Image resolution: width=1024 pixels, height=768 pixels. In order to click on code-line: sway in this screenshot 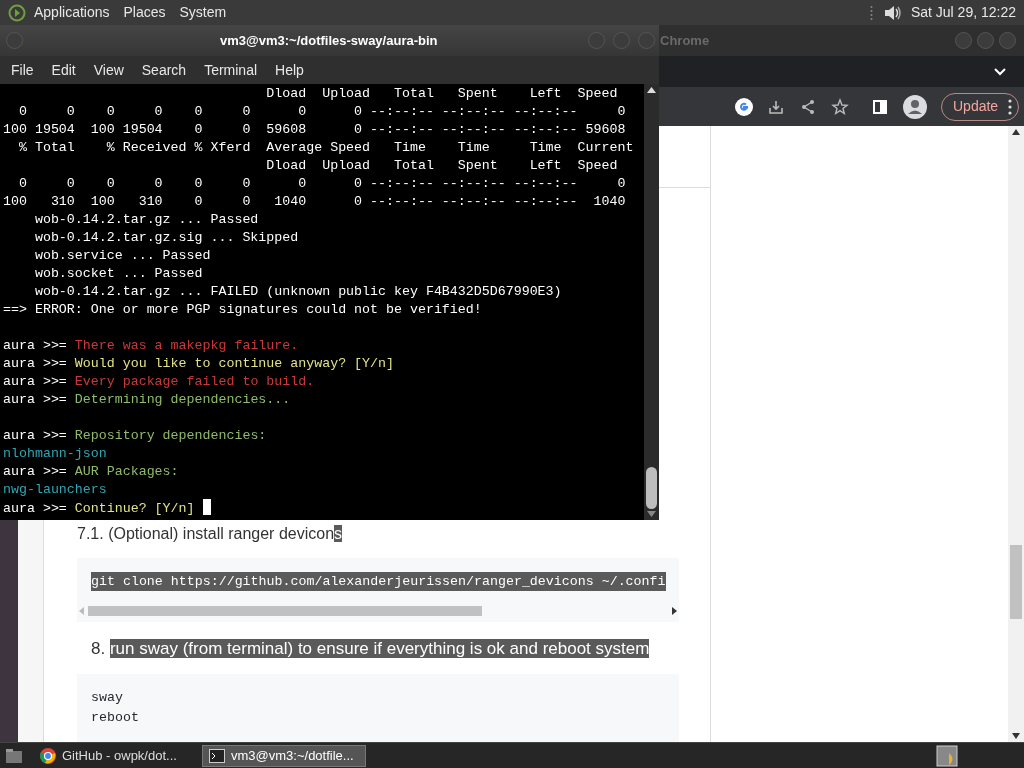, I will do `click(107, 698)`.